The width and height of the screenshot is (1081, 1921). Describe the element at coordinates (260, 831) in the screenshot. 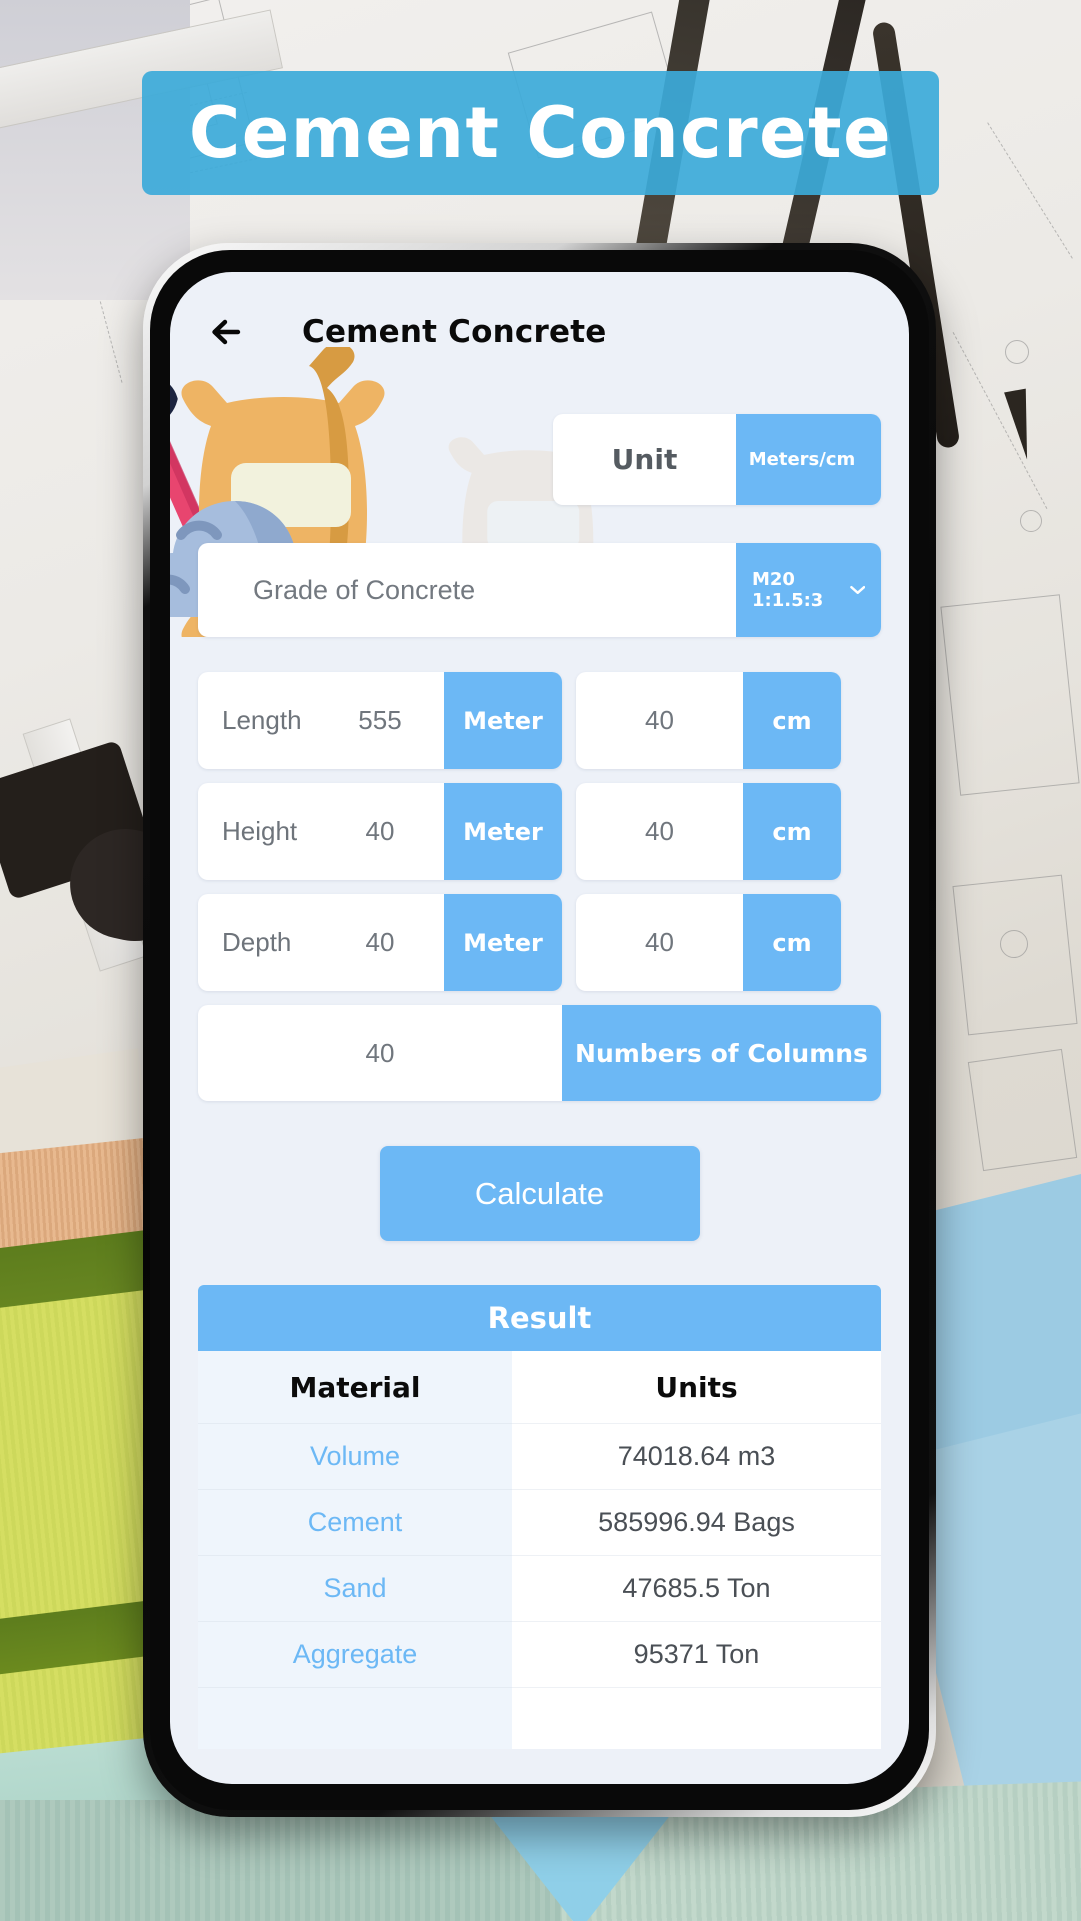

I see `height-label: Height` at that location.